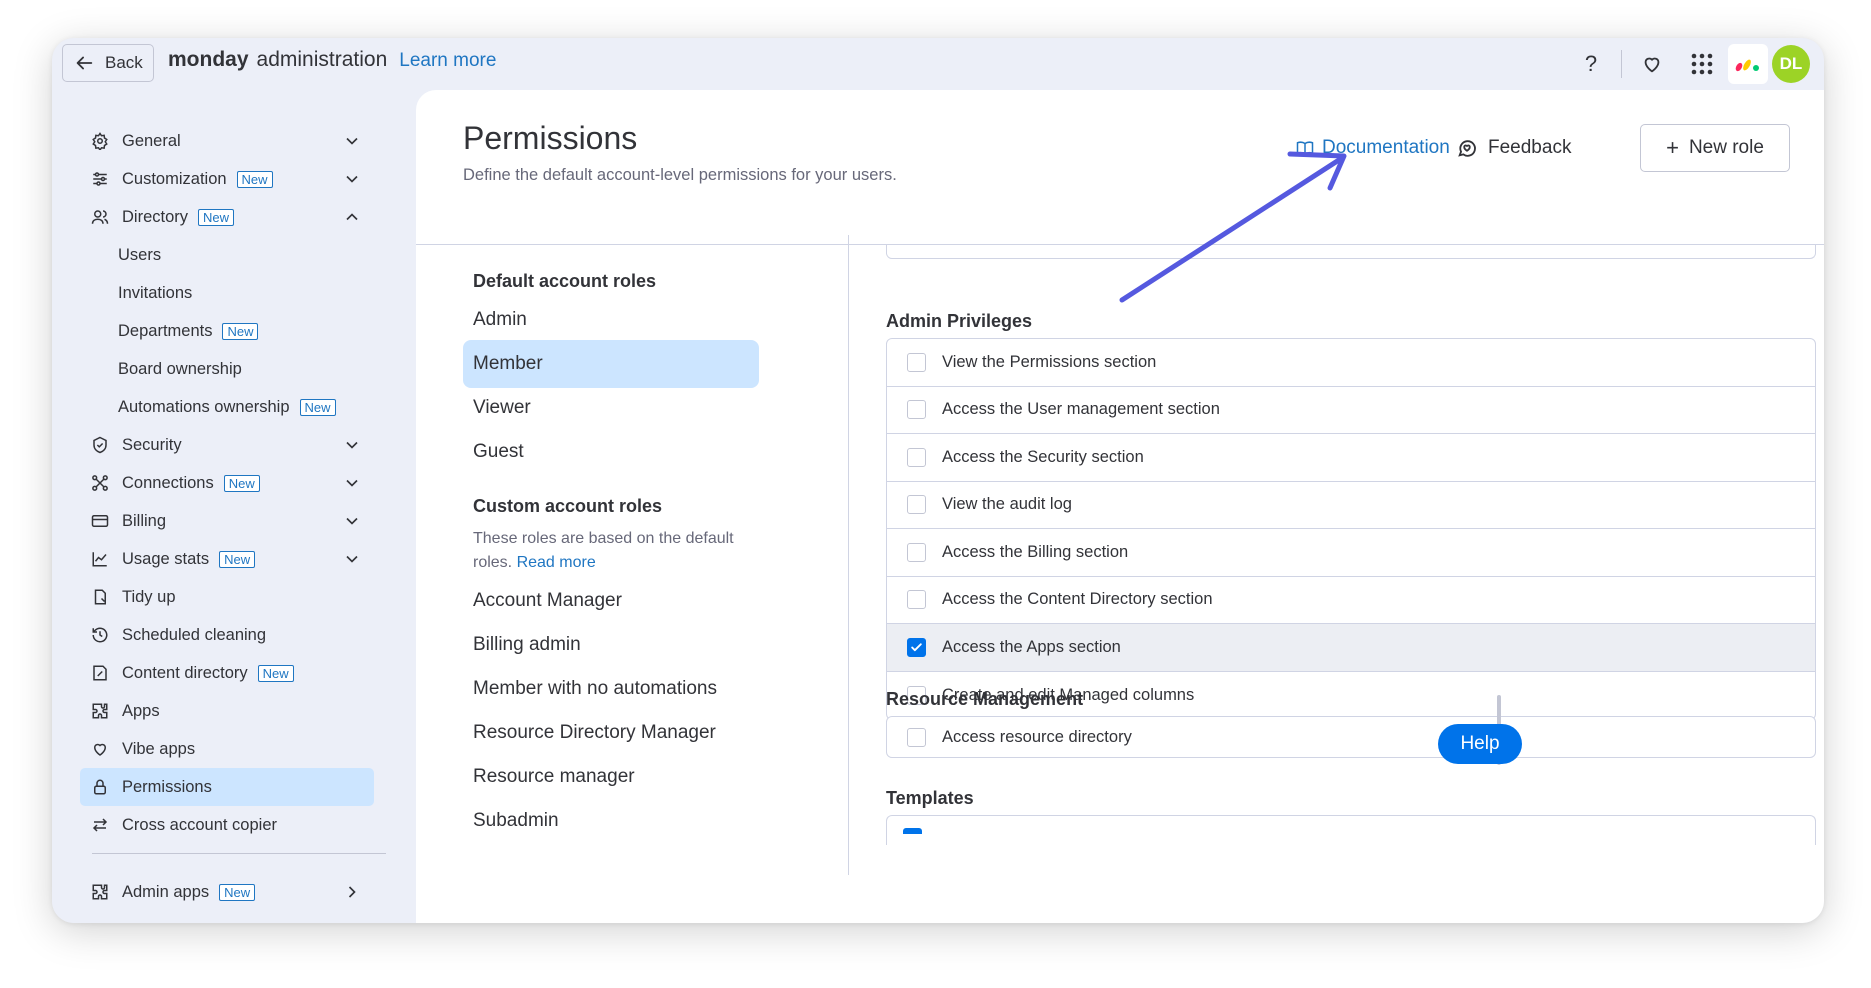  I want to click on chart-icon, so click(100, 559).